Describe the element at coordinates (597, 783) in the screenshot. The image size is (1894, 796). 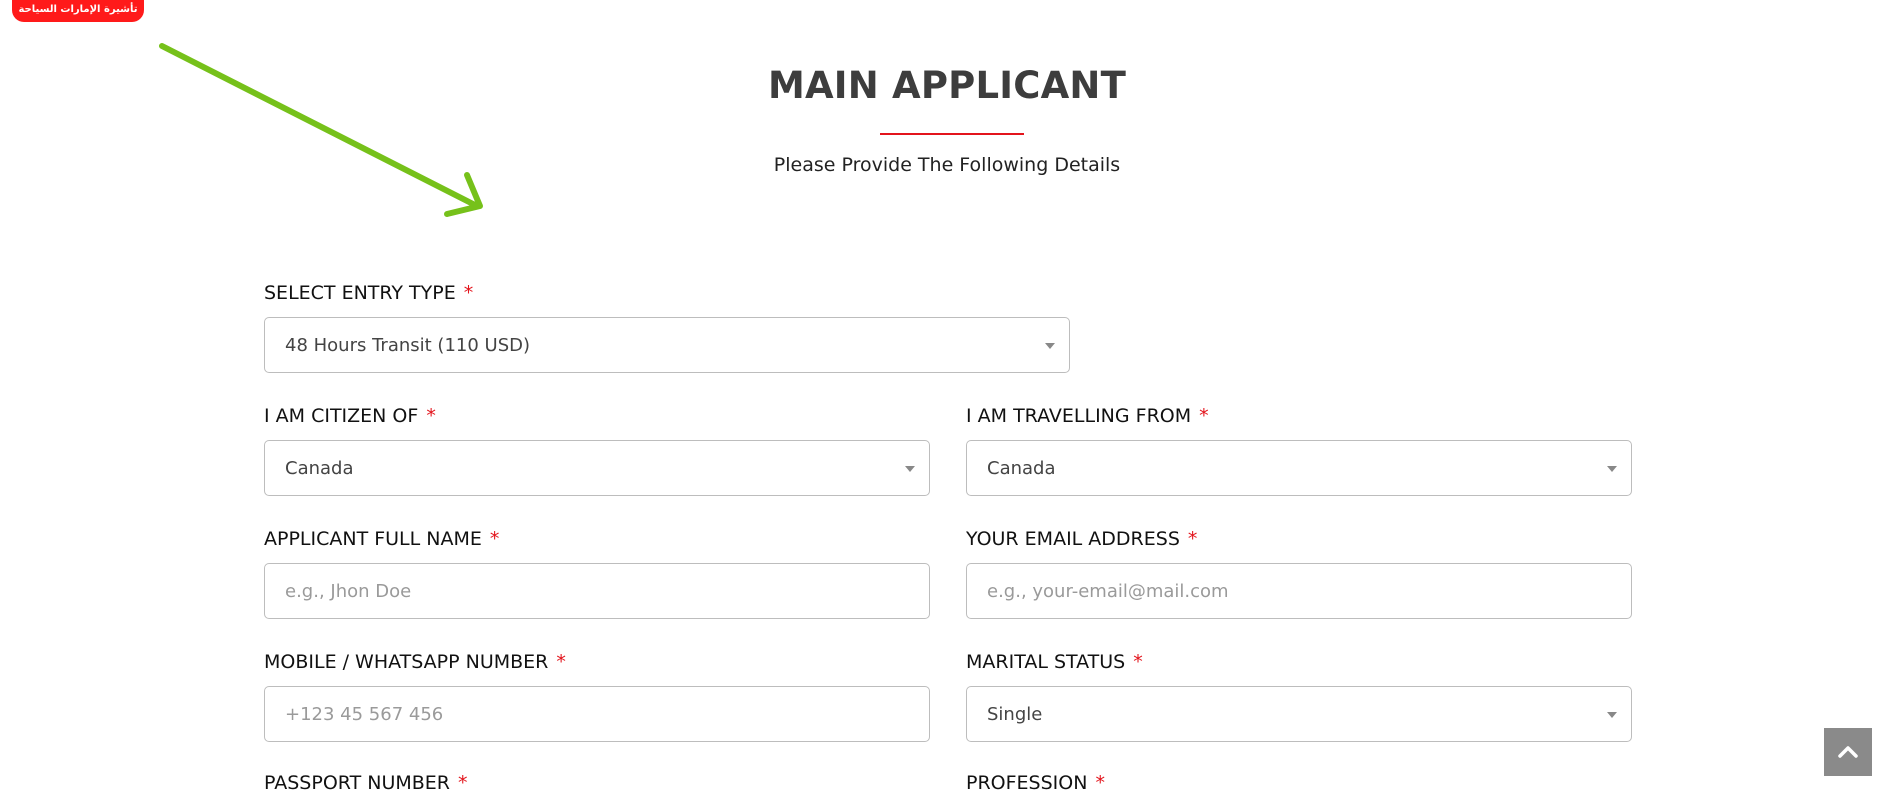
I see `passport-field: PASSPORT NUMBER *` at that location.